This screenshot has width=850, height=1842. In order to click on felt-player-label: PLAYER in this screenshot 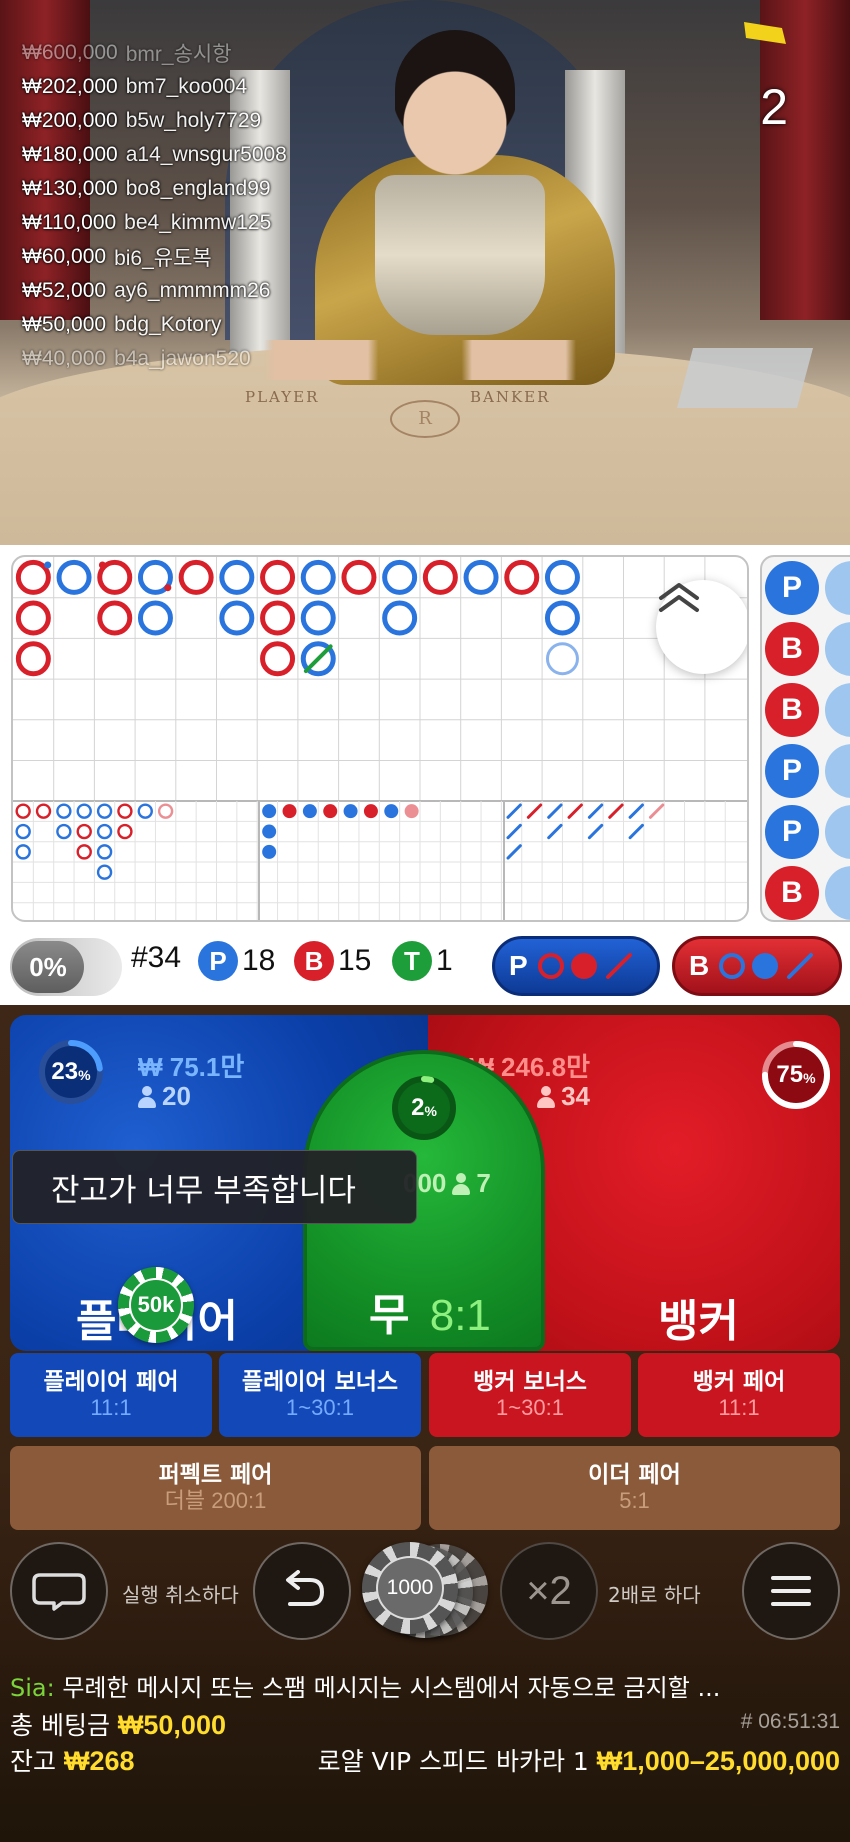, I will do `click(282, 397)`.